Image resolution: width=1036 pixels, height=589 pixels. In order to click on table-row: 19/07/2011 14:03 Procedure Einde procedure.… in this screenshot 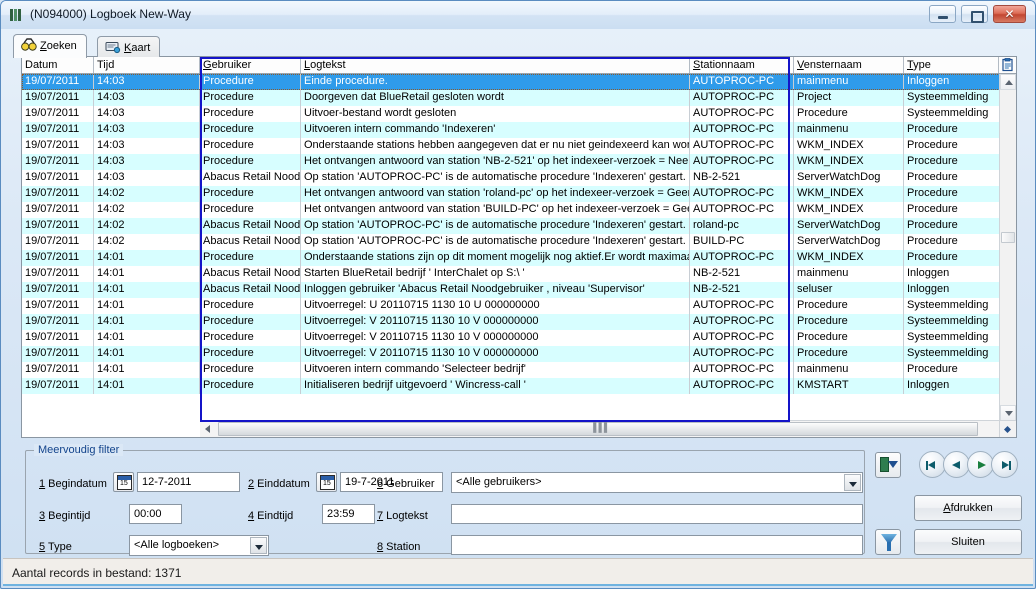, I will do `click(511, 82)`.